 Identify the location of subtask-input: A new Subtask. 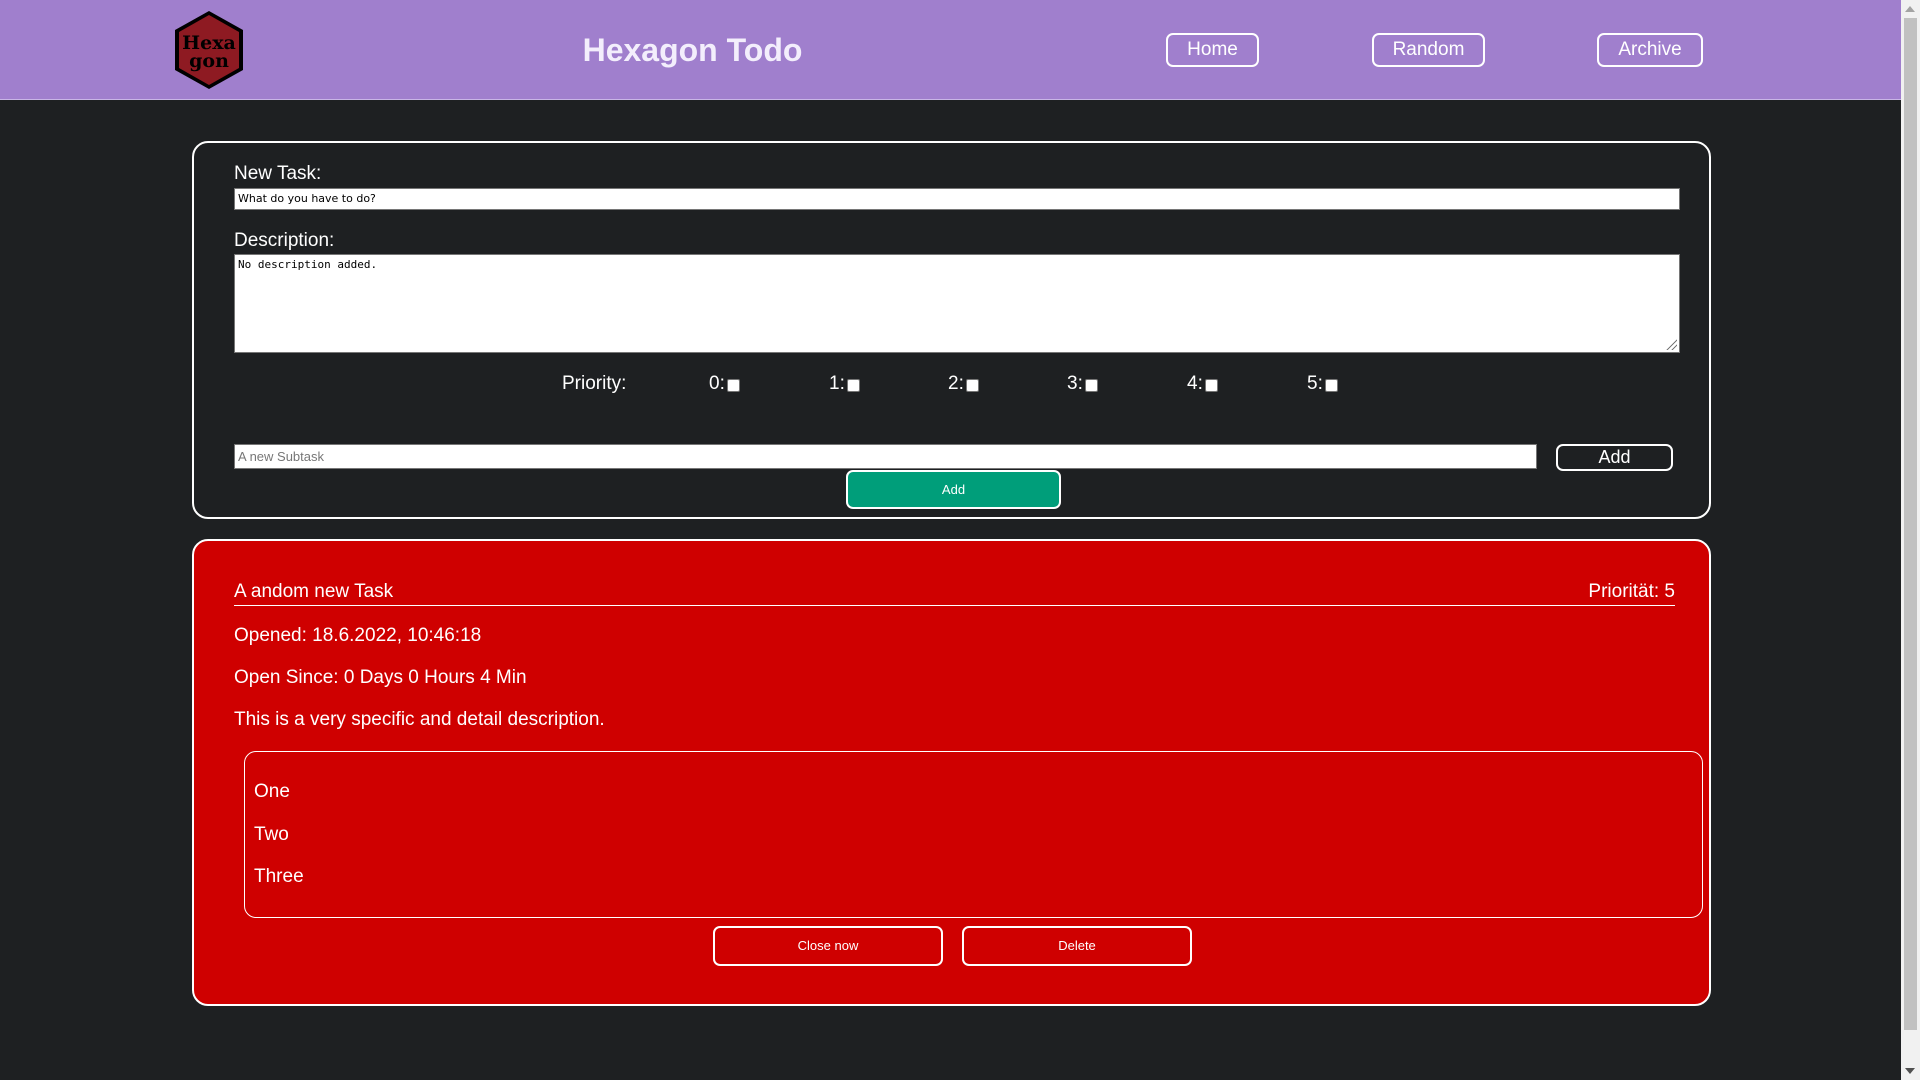
(885, 456).